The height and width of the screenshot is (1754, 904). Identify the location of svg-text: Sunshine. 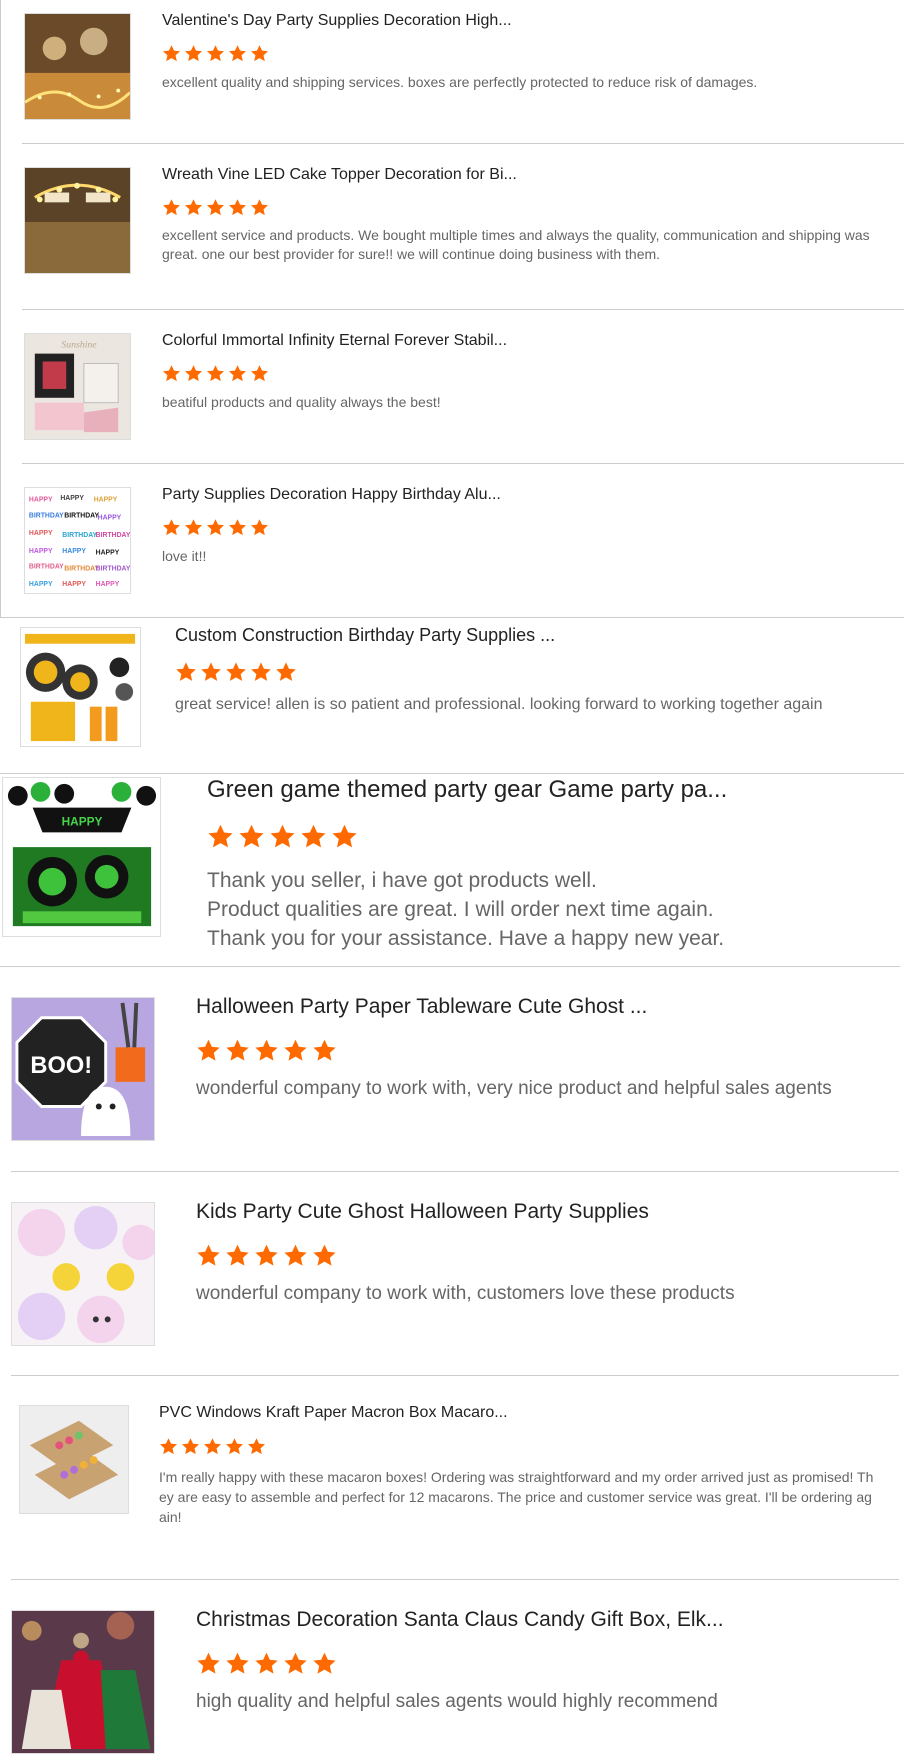
(79, 345).